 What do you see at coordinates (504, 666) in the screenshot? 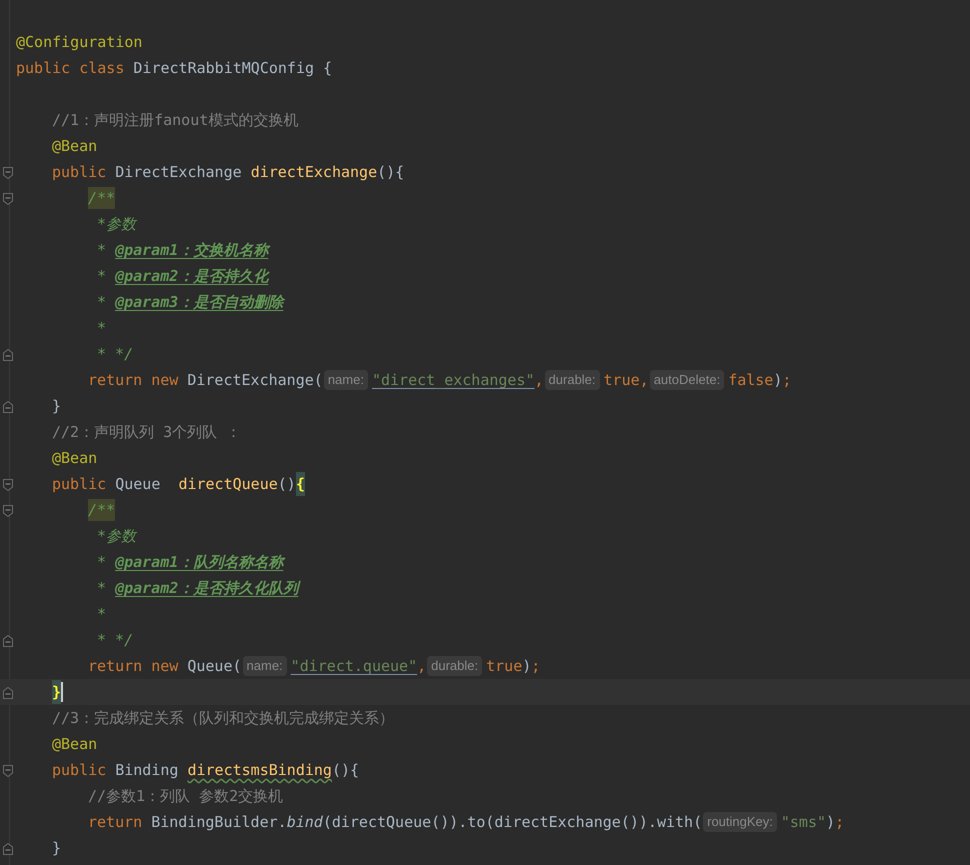
I see `keyword: true` at bounding box center [504, 666].